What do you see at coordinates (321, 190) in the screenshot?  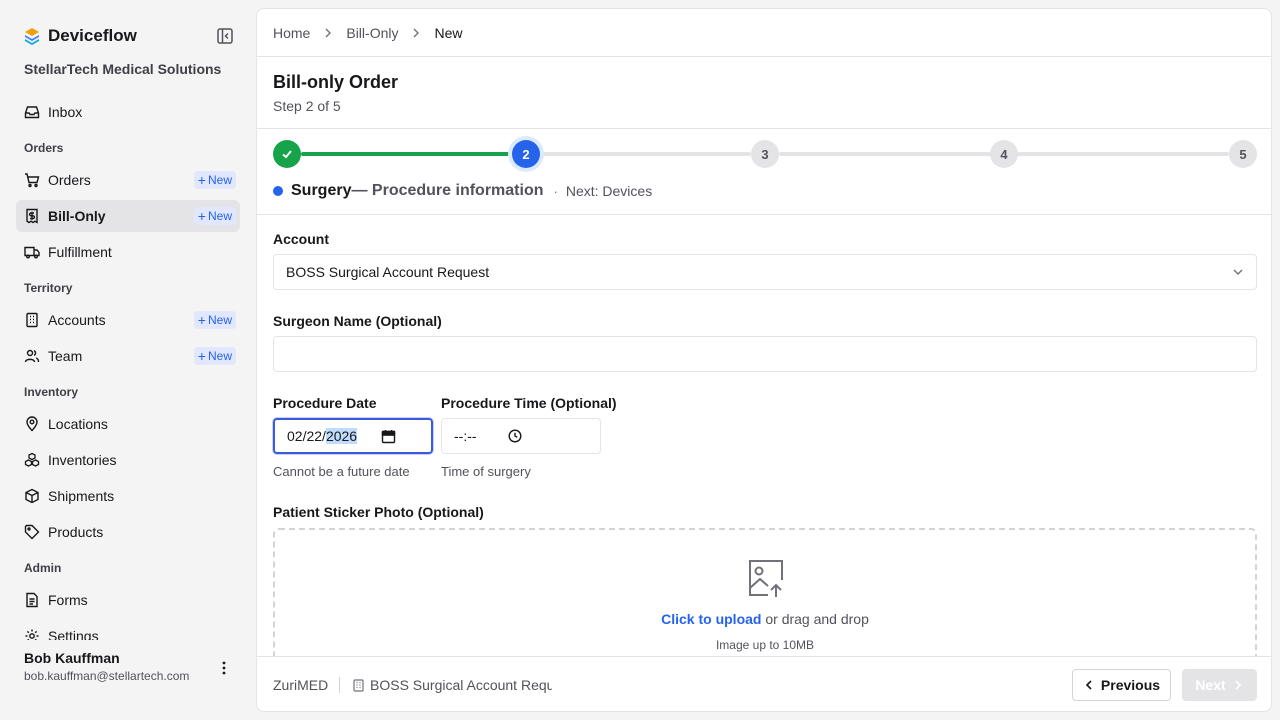 I see `step-name: Surgery` at bounding box center [321, 190].